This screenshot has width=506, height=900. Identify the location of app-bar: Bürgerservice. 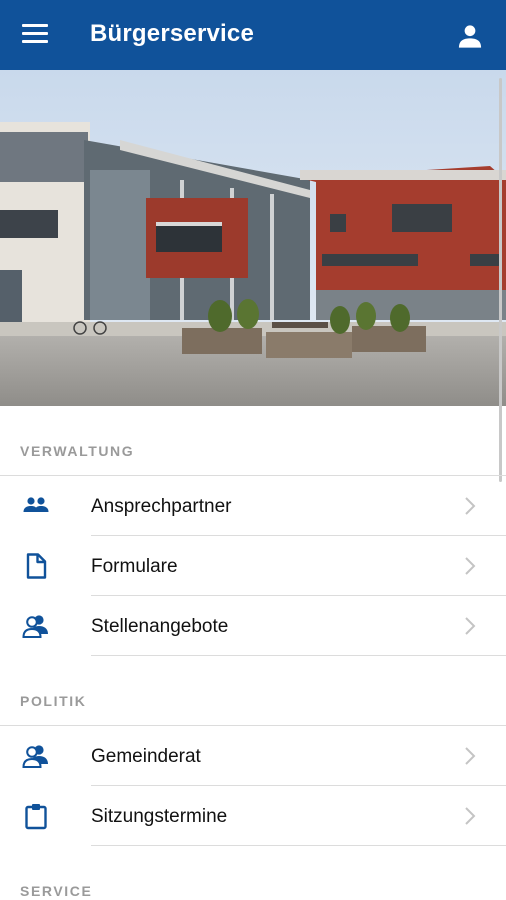
(253, 35).